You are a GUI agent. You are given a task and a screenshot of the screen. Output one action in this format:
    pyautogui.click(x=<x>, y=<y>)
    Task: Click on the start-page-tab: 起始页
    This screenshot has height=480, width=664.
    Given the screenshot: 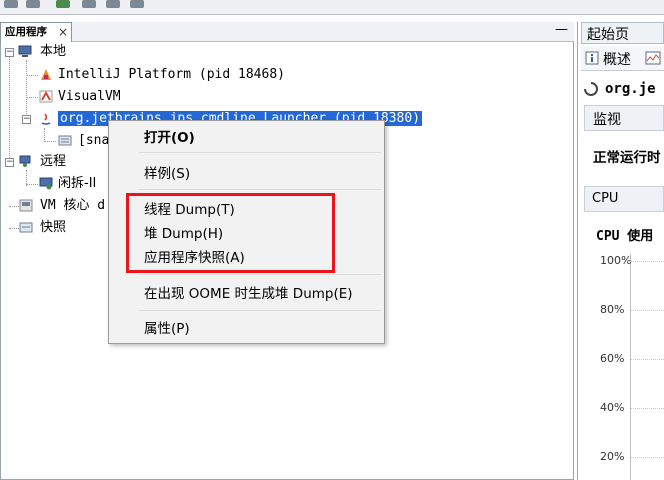 What is the action you would take?
    pyautogui.click(x=622, y=33)
    